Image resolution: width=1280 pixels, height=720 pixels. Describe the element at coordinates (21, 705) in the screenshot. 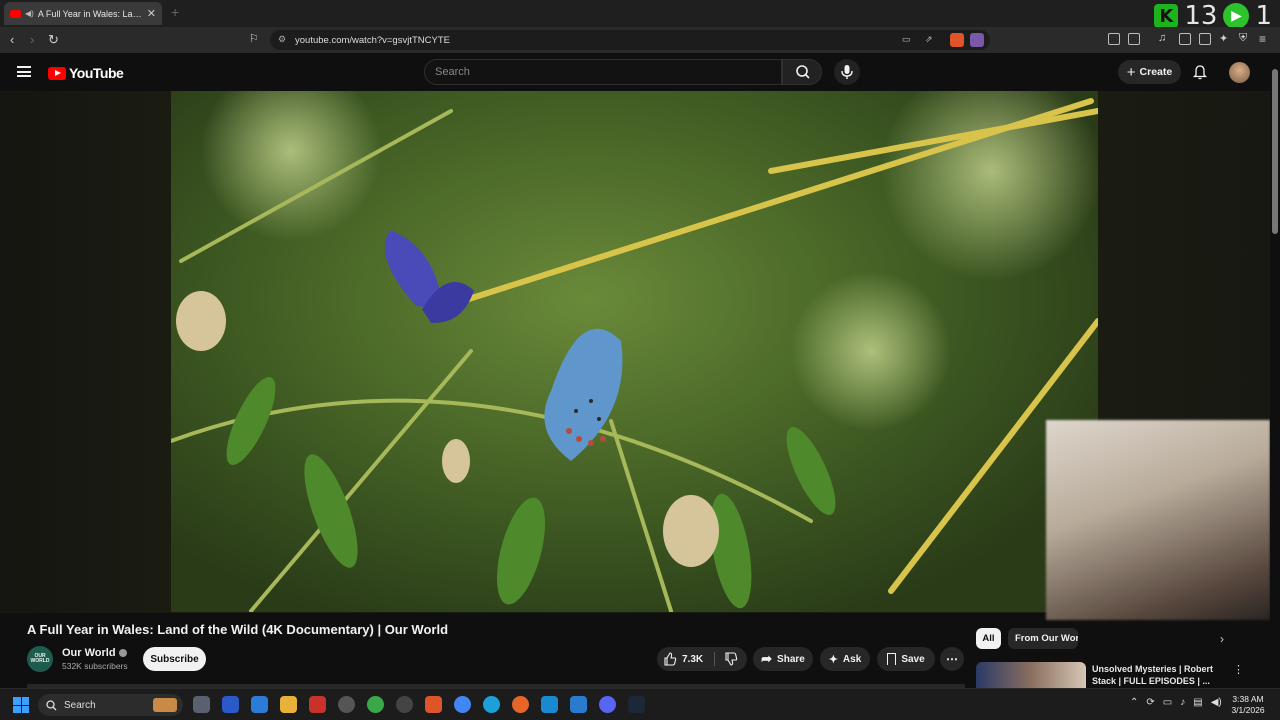

I see `windows-start-icon` at that location.